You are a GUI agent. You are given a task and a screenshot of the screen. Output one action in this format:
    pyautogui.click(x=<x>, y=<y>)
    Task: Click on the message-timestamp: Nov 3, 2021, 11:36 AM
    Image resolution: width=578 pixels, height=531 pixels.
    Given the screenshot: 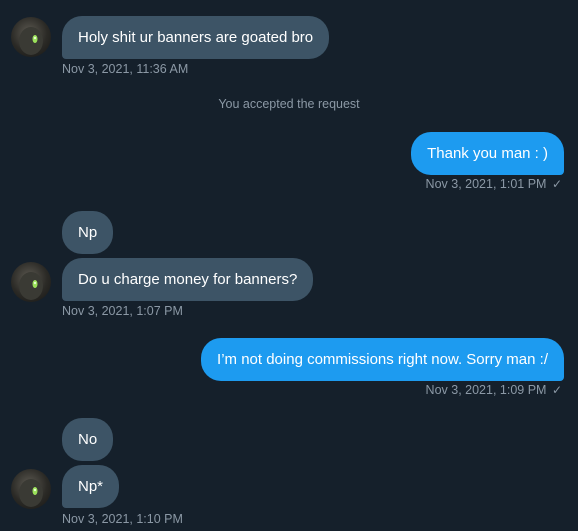 What is the action you would take?
    pyautogui.click(x=125, y=69)
    